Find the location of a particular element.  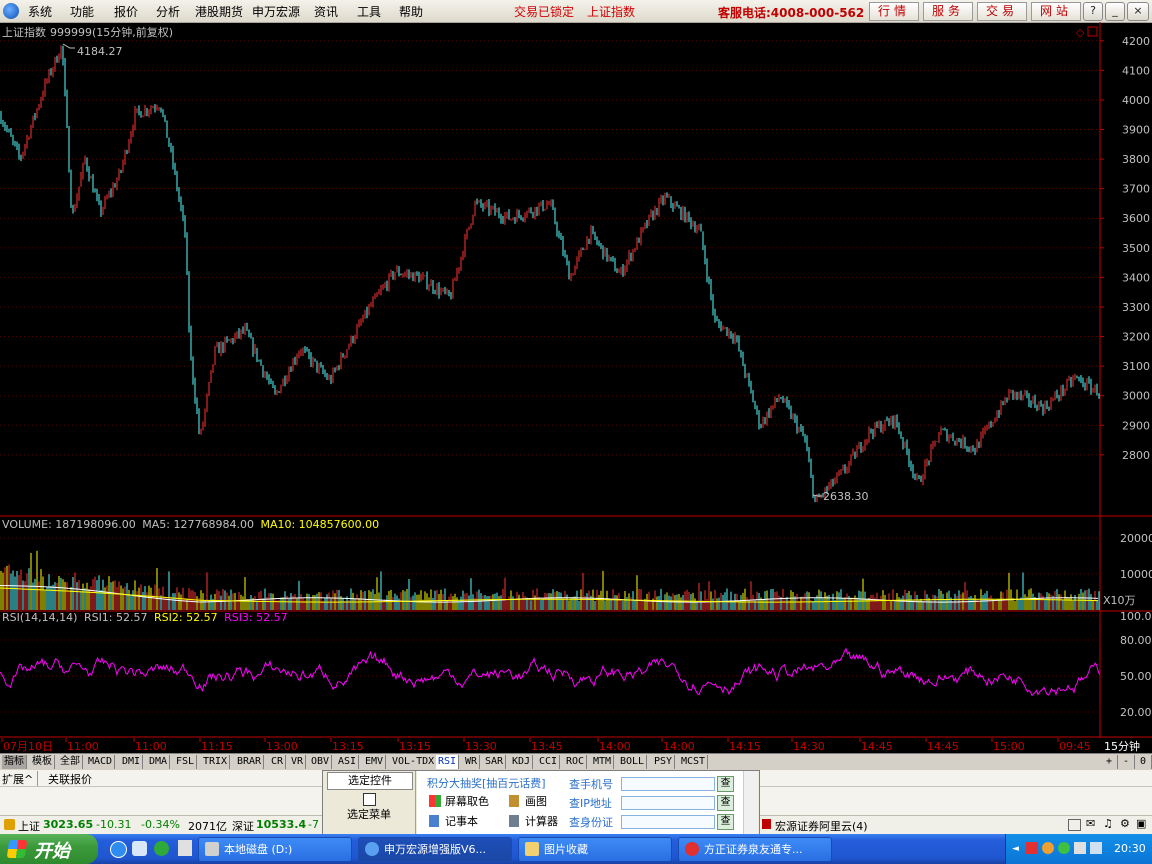

menu-system: 系统 is located at coordinates (40, 11).